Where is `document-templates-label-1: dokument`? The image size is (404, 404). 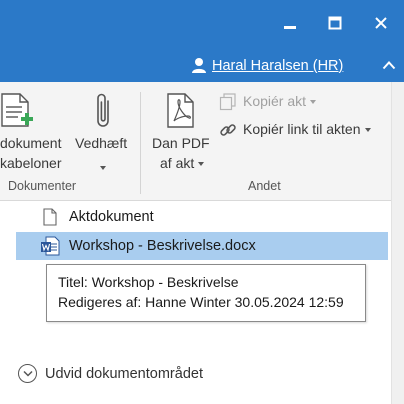
document-templates-label-1: dokument is located at coordinates (31, 143).